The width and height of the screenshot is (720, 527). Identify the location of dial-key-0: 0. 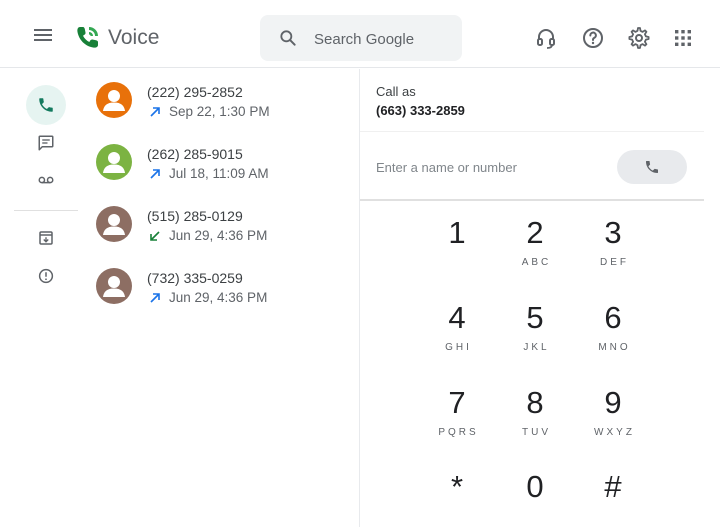
(535, 498).